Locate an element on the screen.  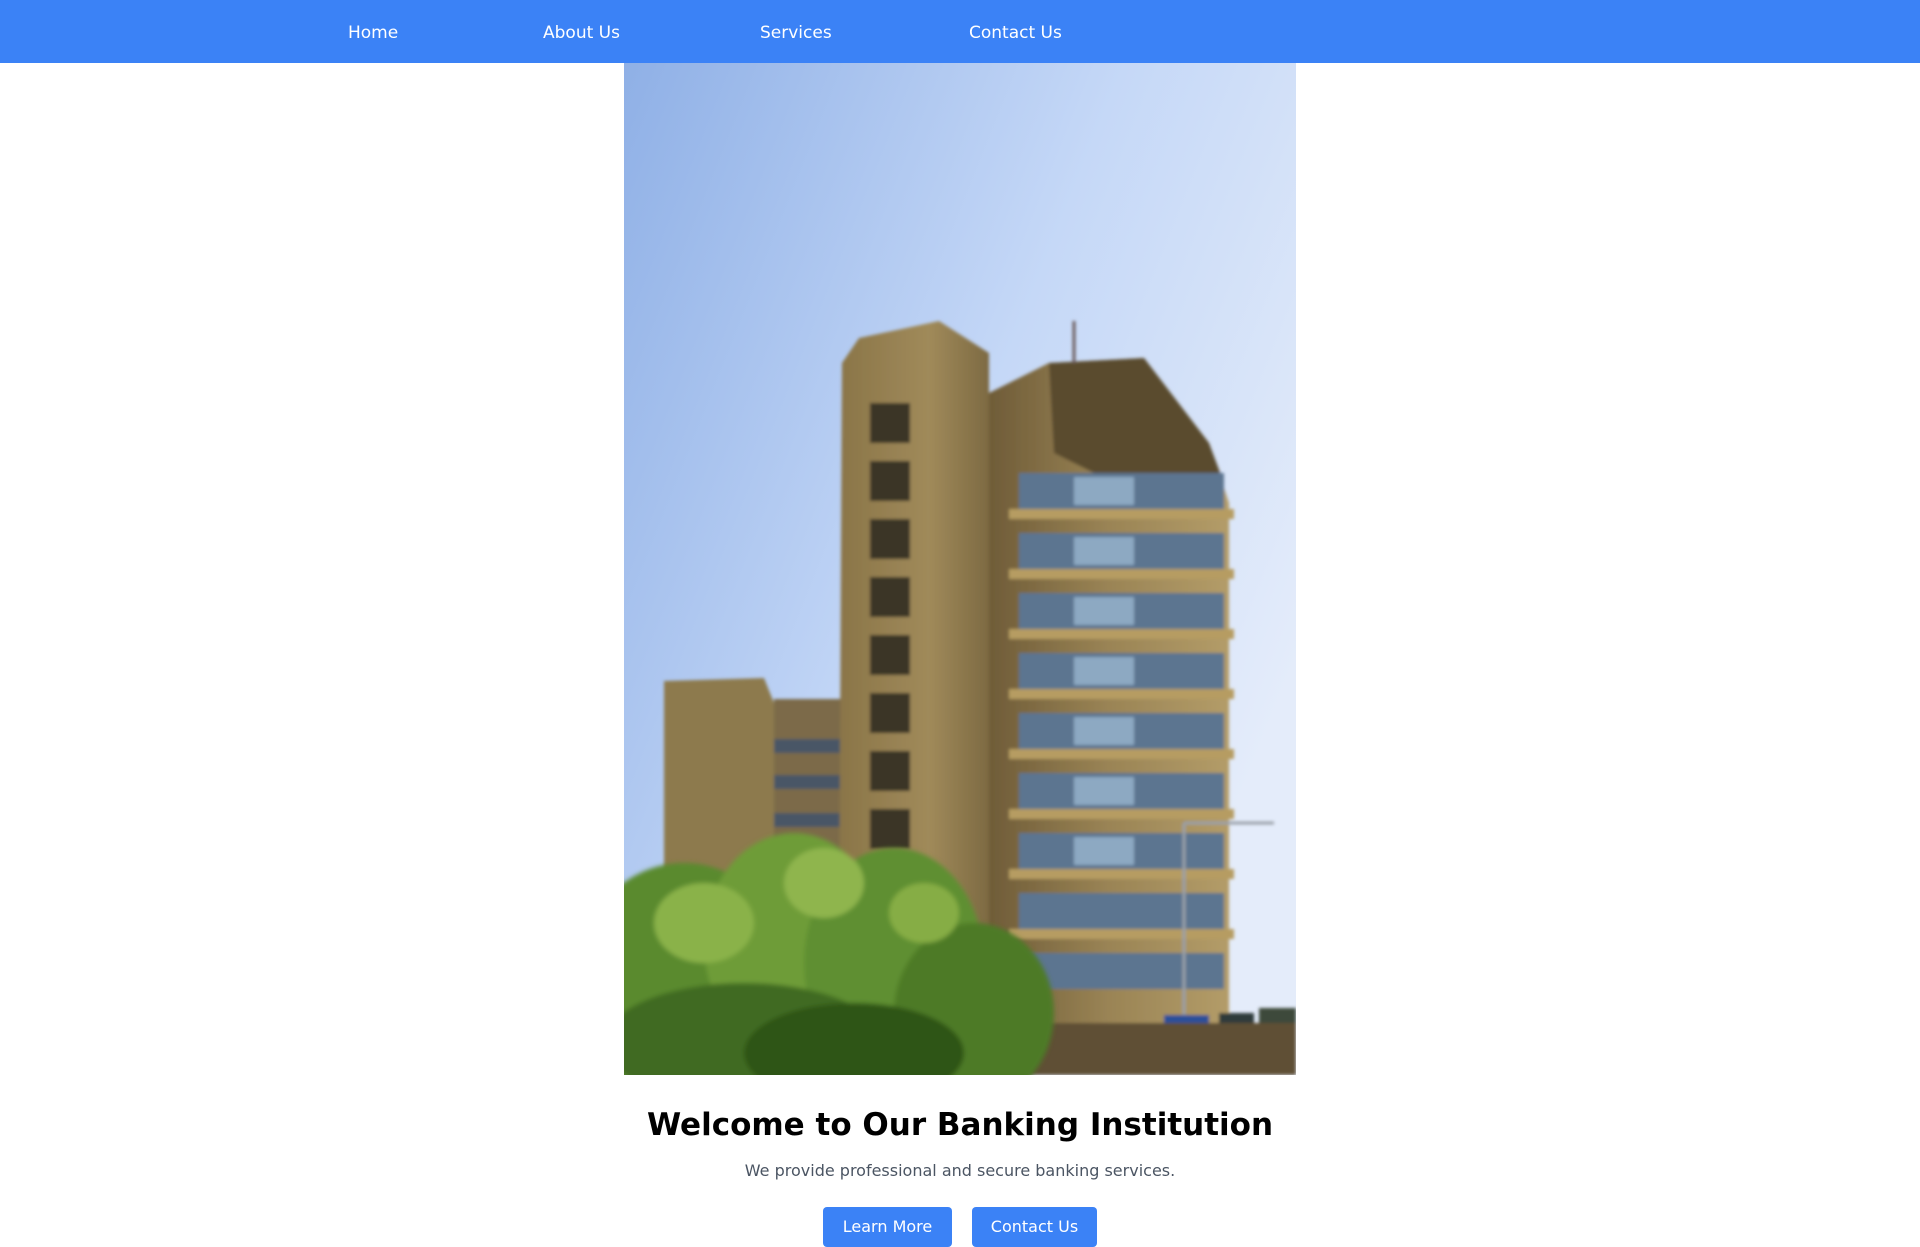
nav-contact-link: Contact Us is located at coordinates (1015, 31).